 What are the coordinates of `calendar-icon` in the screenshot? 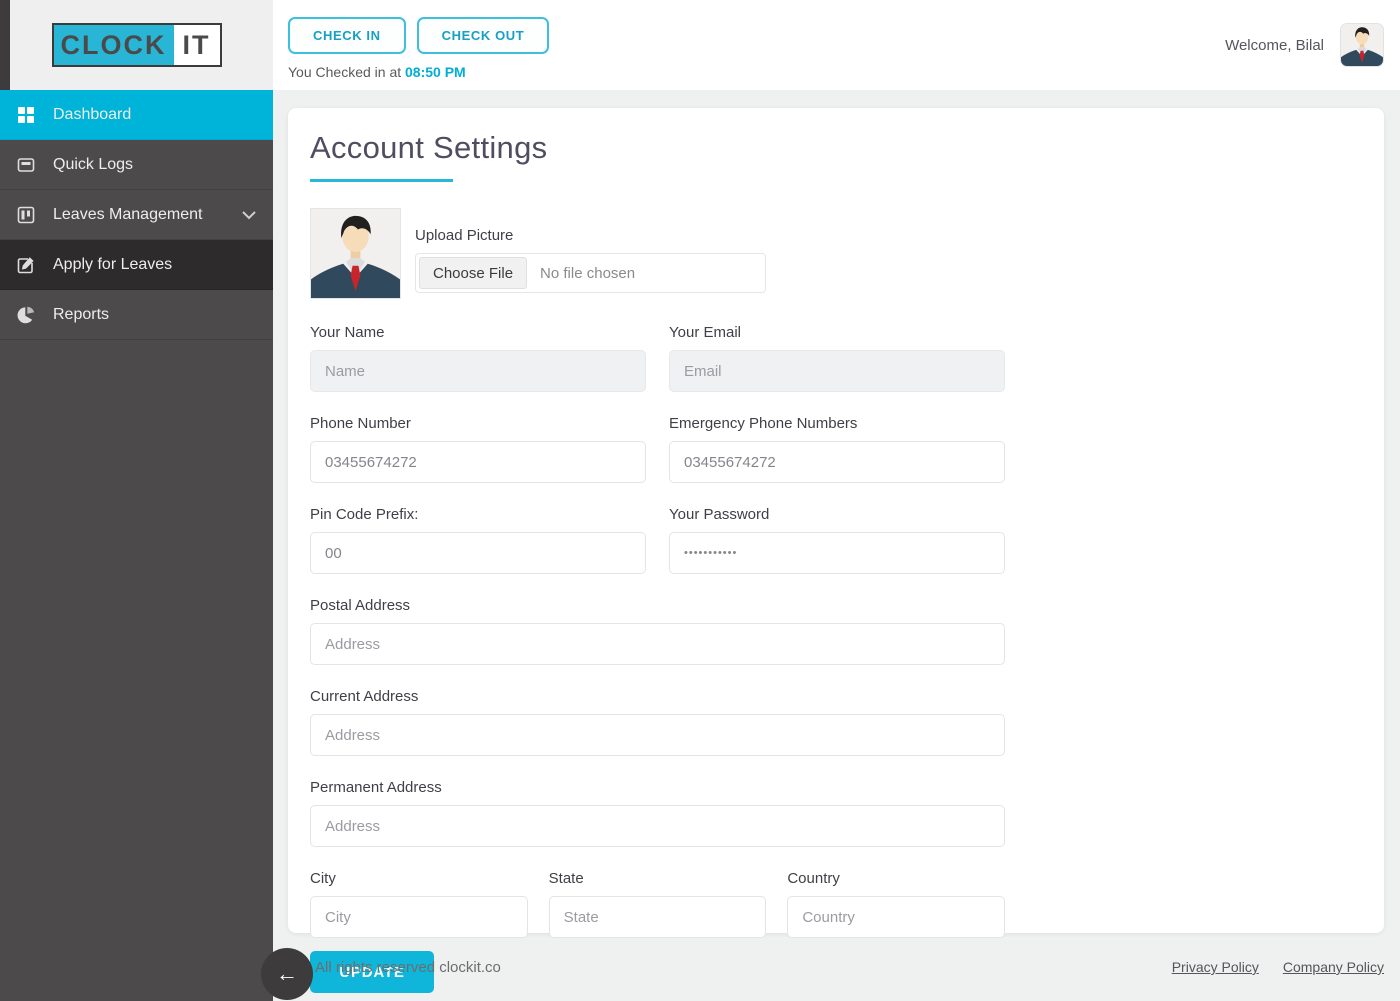 It's located at (26, 214).